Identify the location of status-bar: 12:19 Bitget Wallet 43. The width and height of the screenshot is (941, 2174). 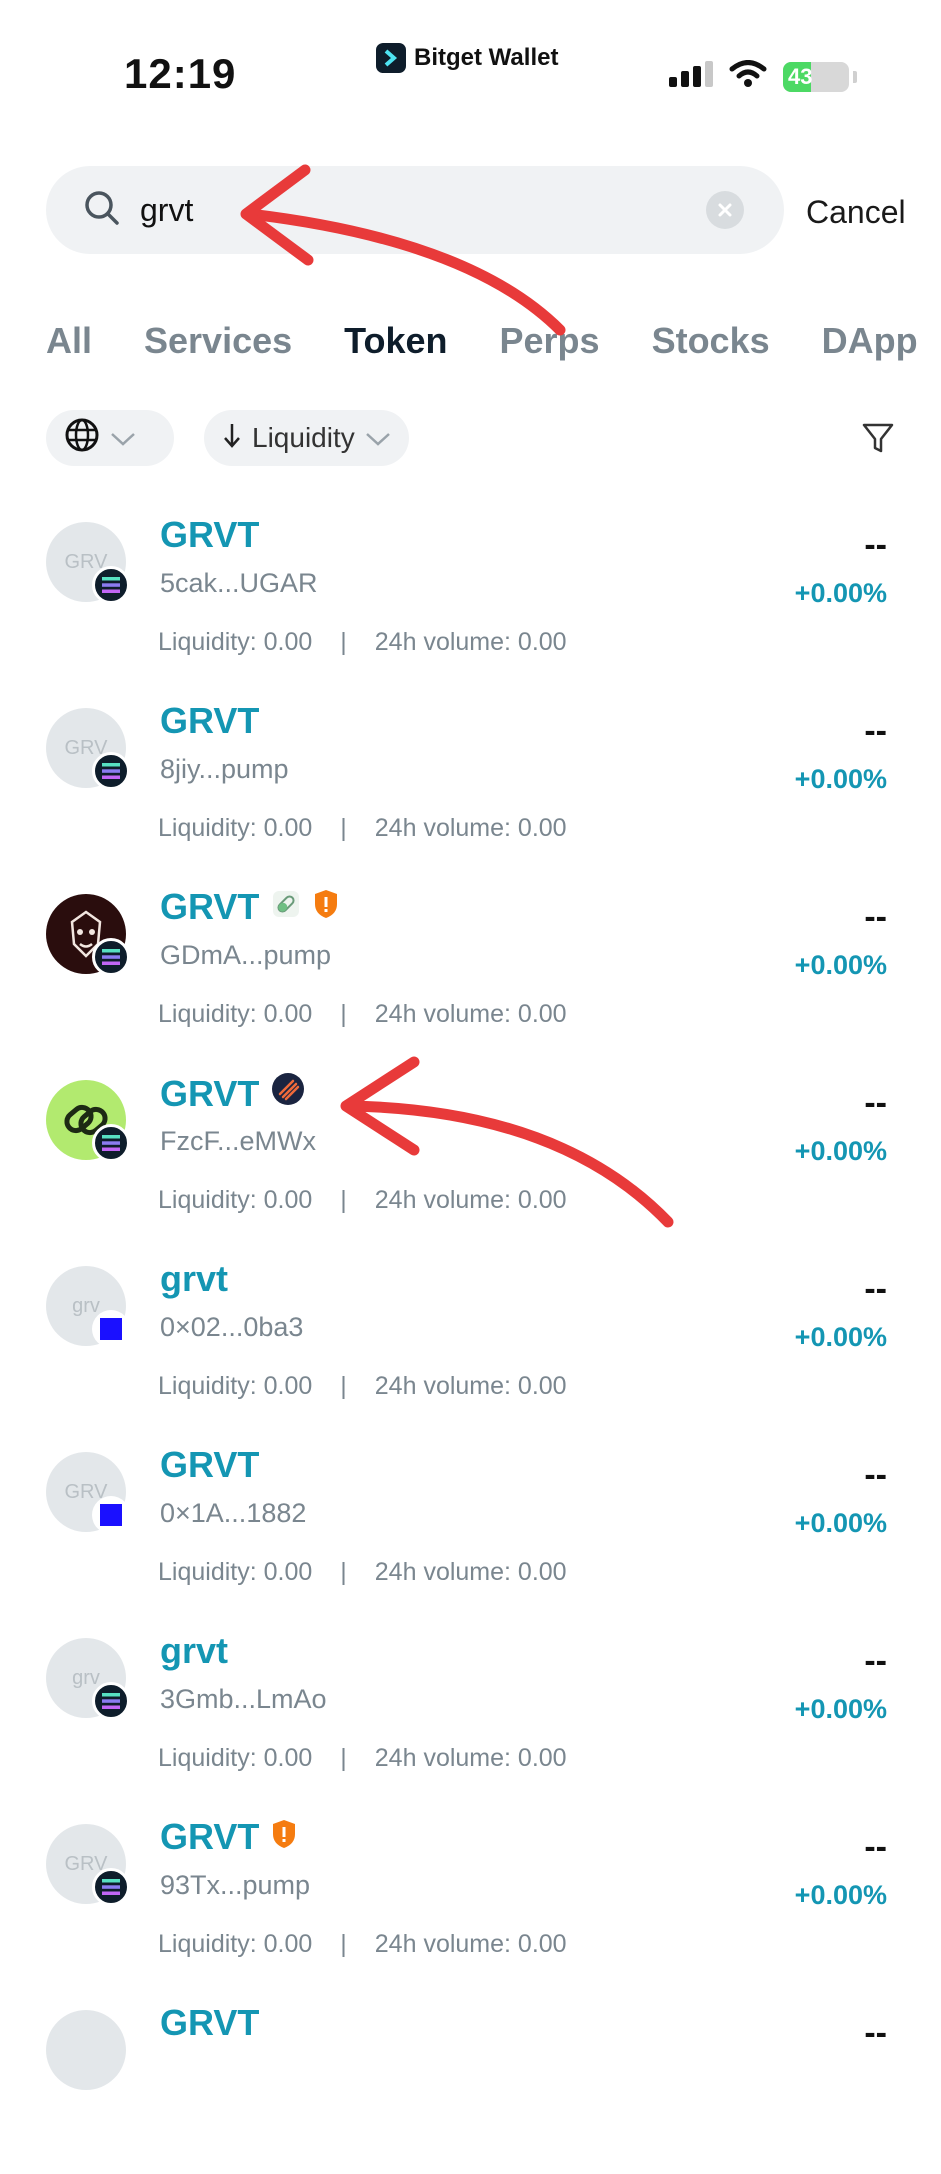
(470, 60).